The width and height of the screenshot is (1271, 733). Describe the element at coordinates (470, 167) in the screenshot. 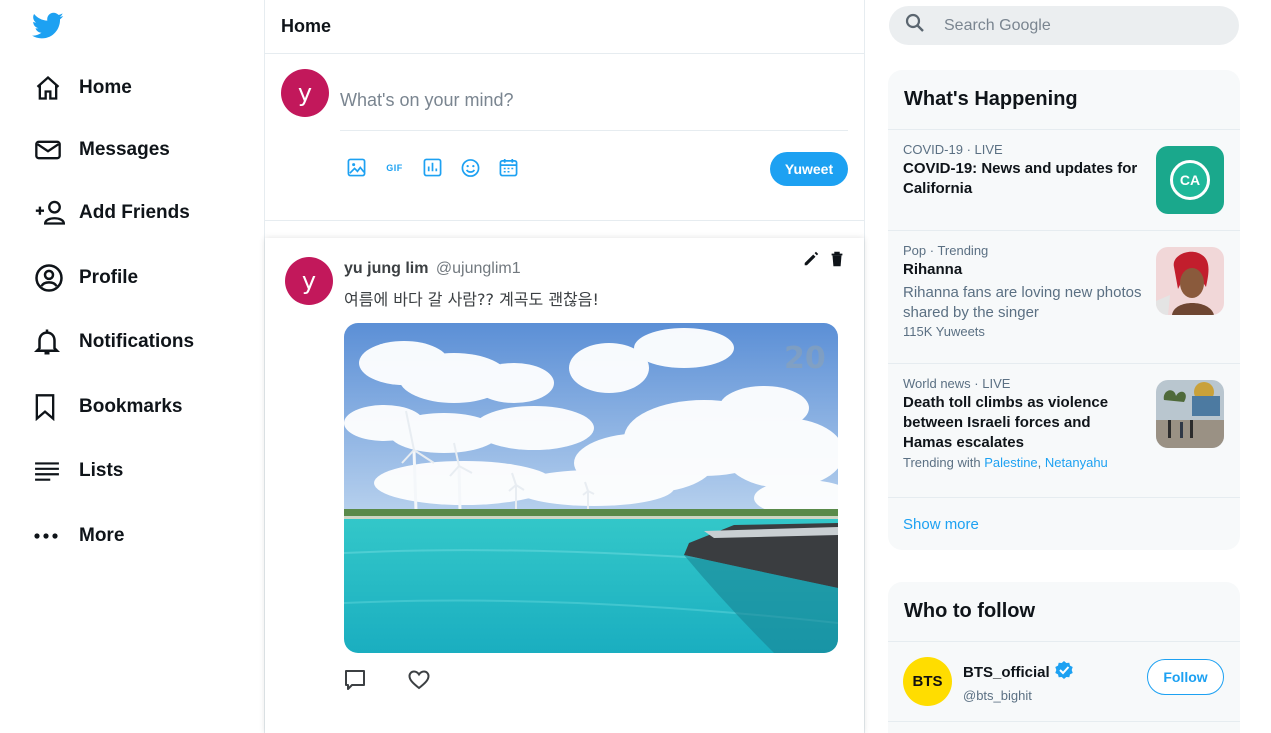

I see `emoji-icon` at that location.